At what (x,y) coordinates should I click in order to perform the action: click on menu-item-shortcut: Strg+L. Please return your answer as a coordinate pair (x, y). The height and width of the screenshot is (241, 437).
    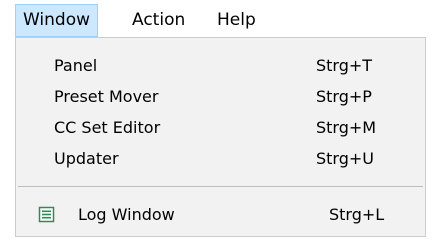
    Looking at the image, I should click on (357, 214).